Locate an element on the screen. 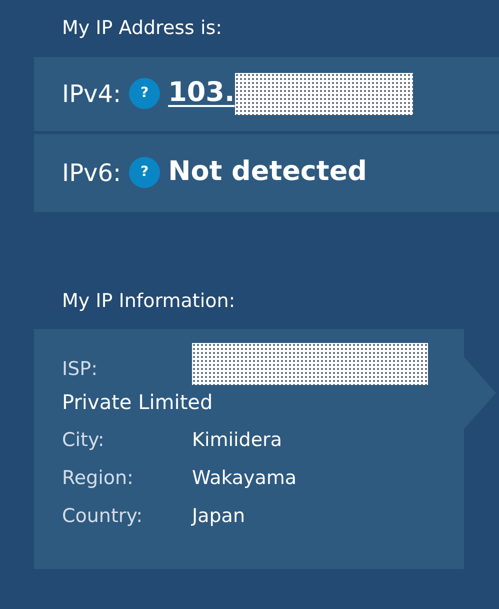 Image resolution: width=499 pixels, height=609 pixels. field-value: Wakayama is located at coordinates (244, 478).